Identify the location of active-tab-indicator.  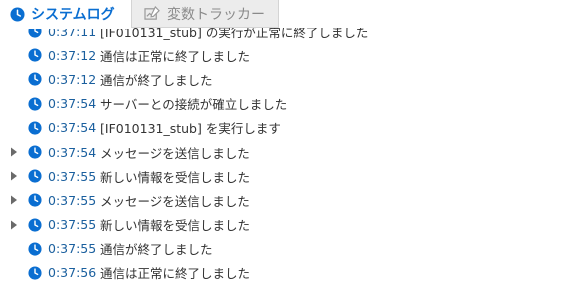
(65, 28).